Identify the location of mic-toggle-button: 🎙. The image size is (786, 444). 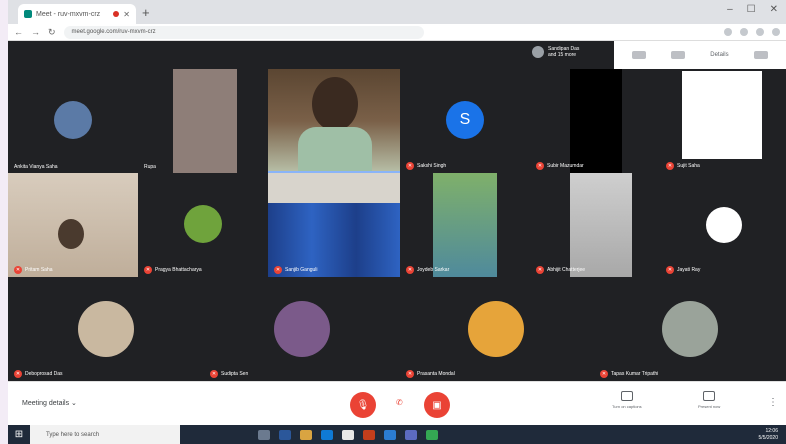
(363, 405).